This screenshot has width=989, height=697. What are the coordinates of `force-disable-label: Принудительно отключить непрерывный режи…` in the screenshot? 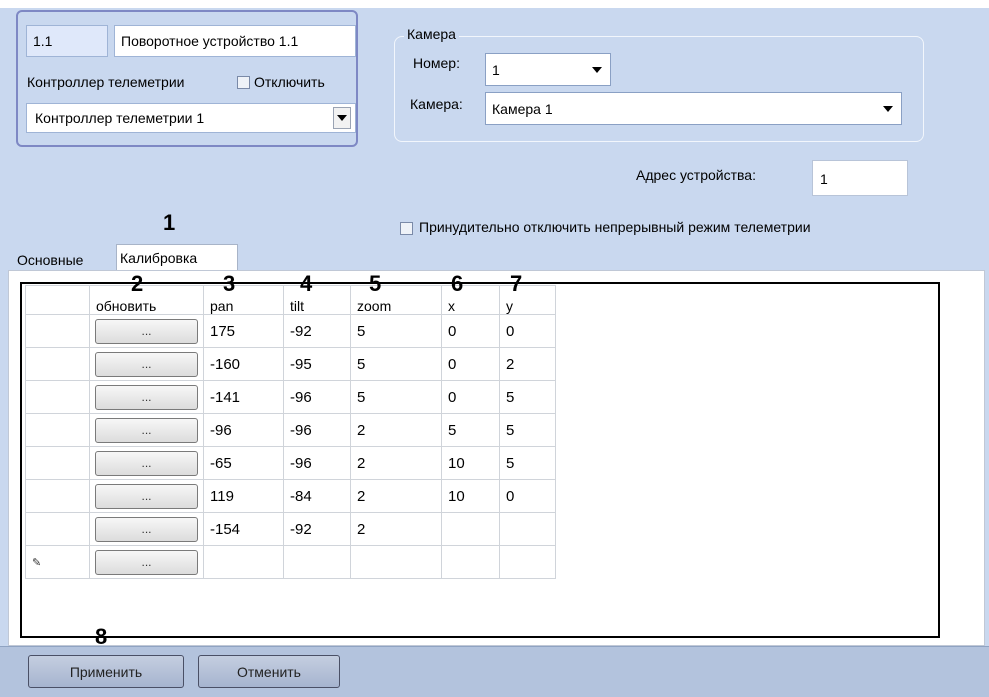 It's located at (615, 227).